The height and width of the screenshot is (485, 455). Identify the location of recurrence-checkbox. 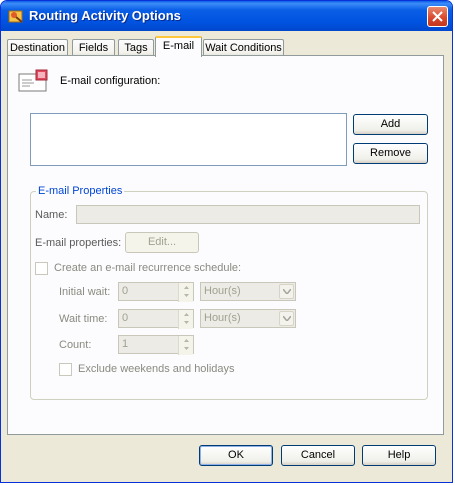
(41, 268).